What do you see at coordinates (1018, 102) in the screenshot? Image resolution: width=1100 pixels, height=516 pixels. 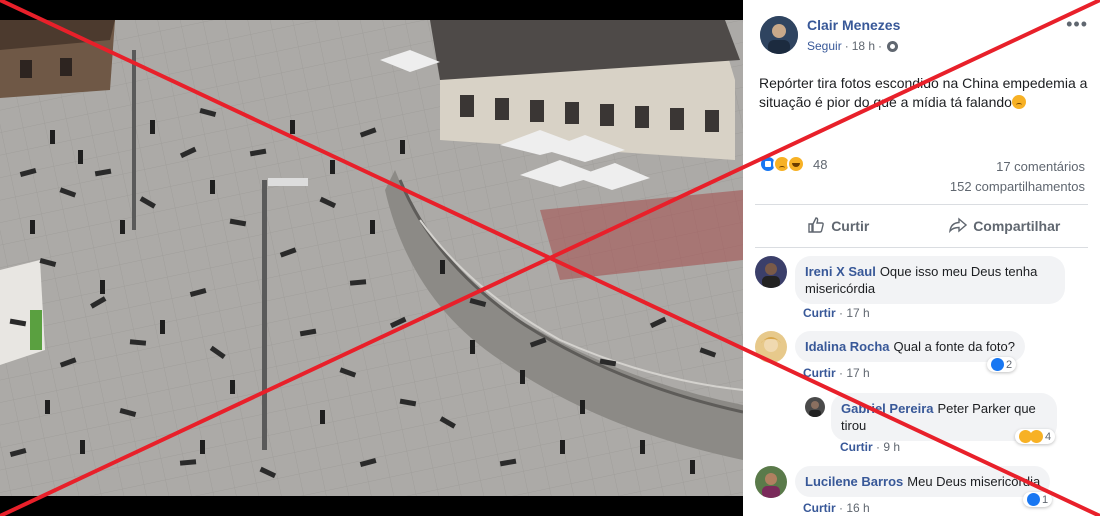 I see `sad-emoji-icon` at bounding box center [1018, 102].